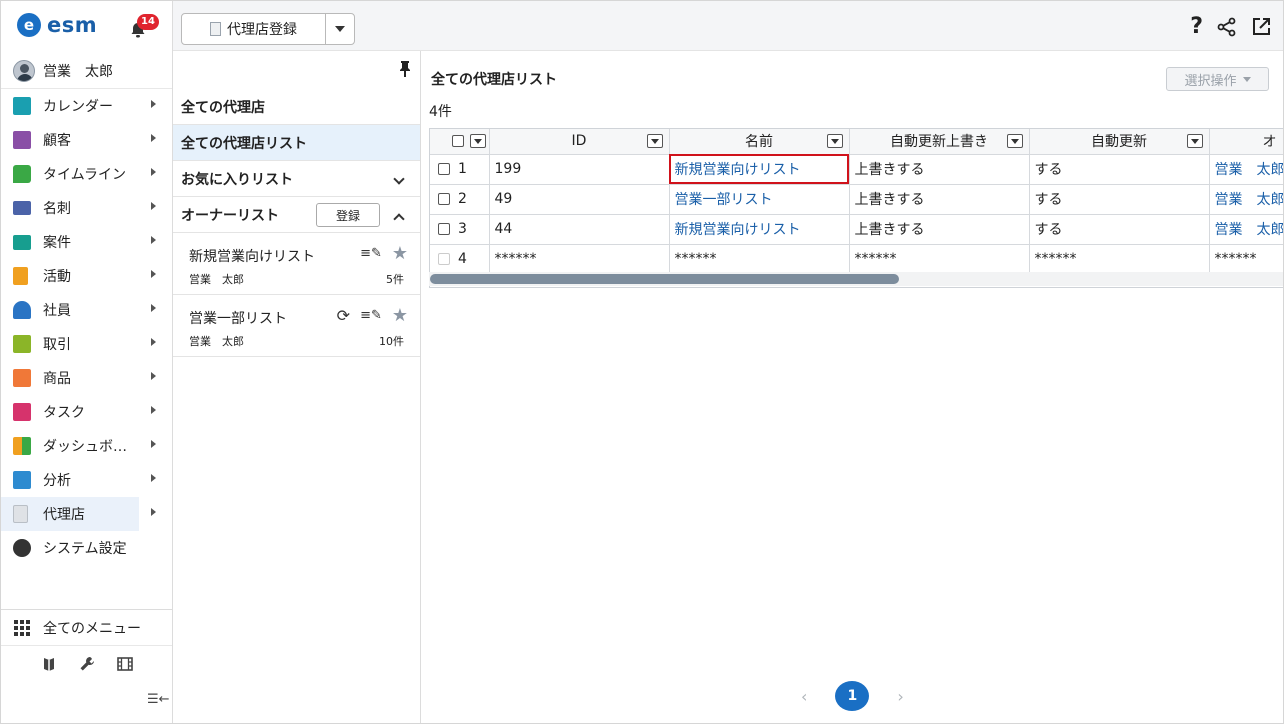 This screenshot has height=724, width=1284. What do you see at coordinates (223, 107) in the screenshot?
I see `all-agencies-label: 全ての代理店` at bounding box center [223, 107].